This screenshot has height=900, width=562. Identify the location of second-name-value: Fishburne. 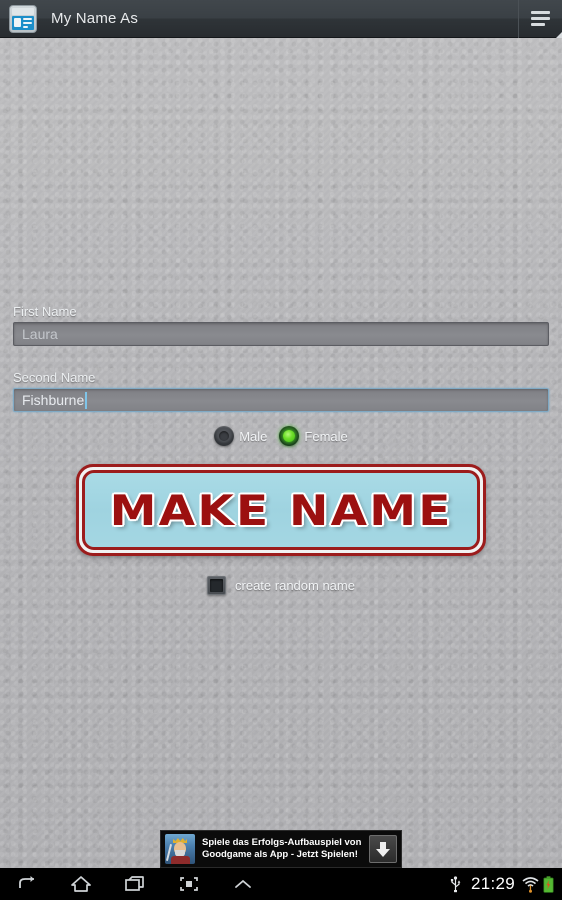
(53, 400).